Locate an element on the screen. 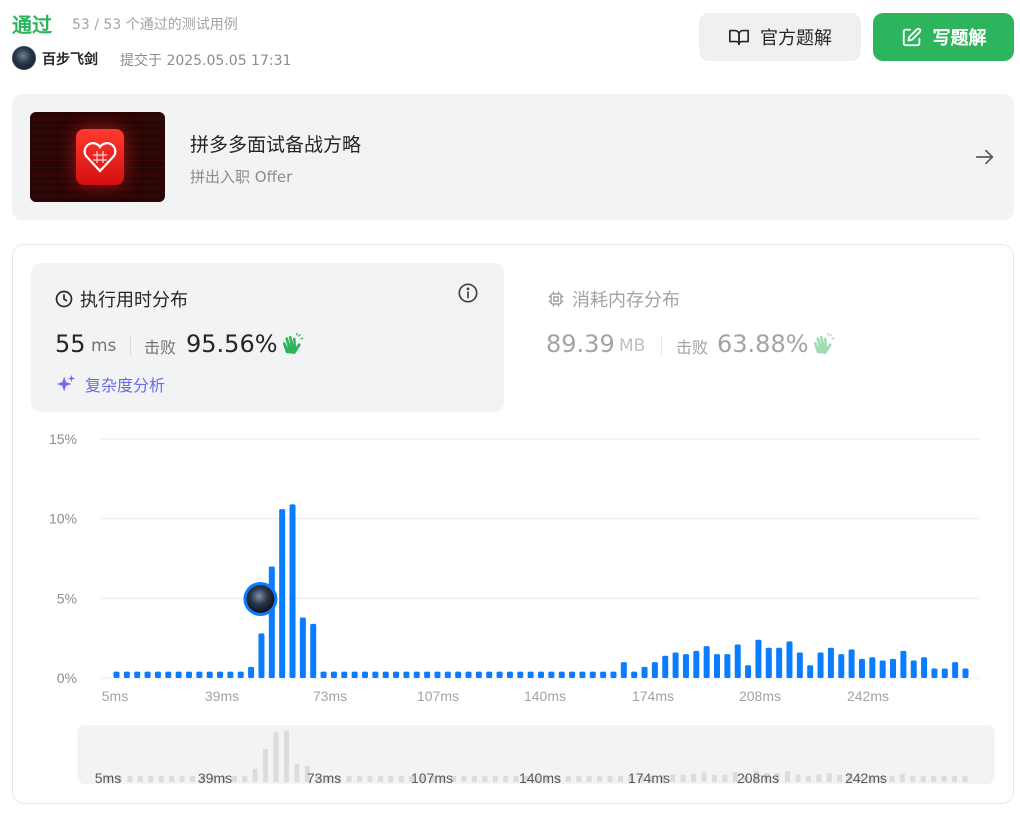  mini-x-tick-label: 39ms is located at coordinates (215, 778).